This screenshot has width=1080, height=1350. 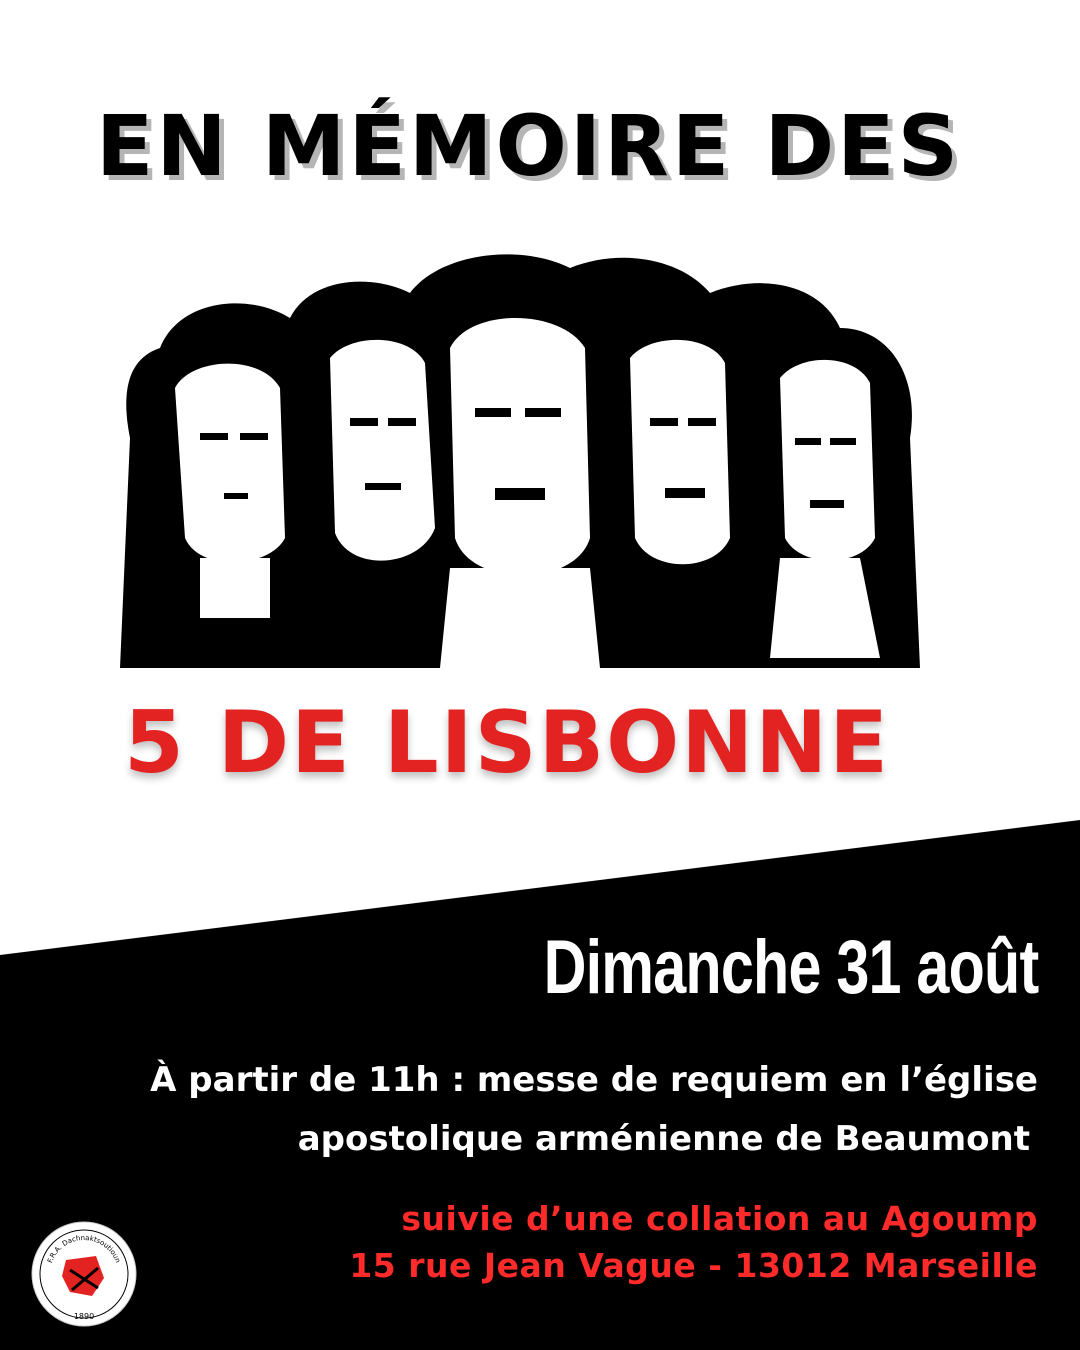 I want to click on event-subject-title: 5 DE LISBONNE, so click(x=507, y=743).